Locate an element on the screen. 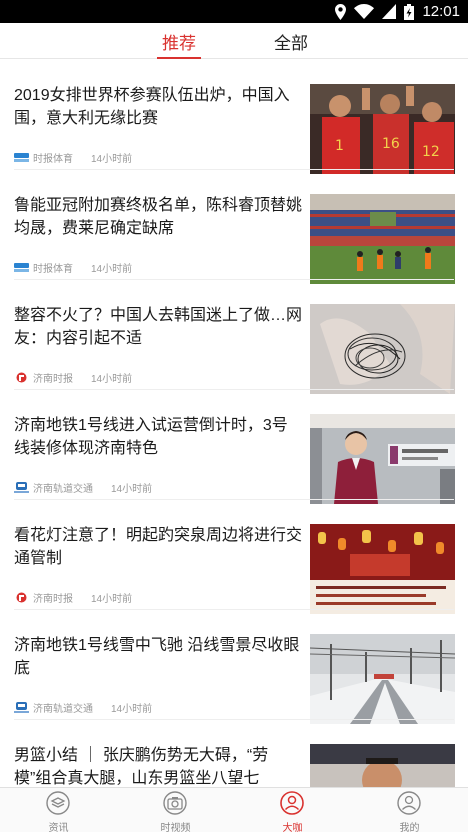  list-item: 鲁能亚冠附加赛终极名单，陈科睿顶替姚均晟，费莱尼确定缺席 时报体育 14小时前 is located at coordinates (234, 227).